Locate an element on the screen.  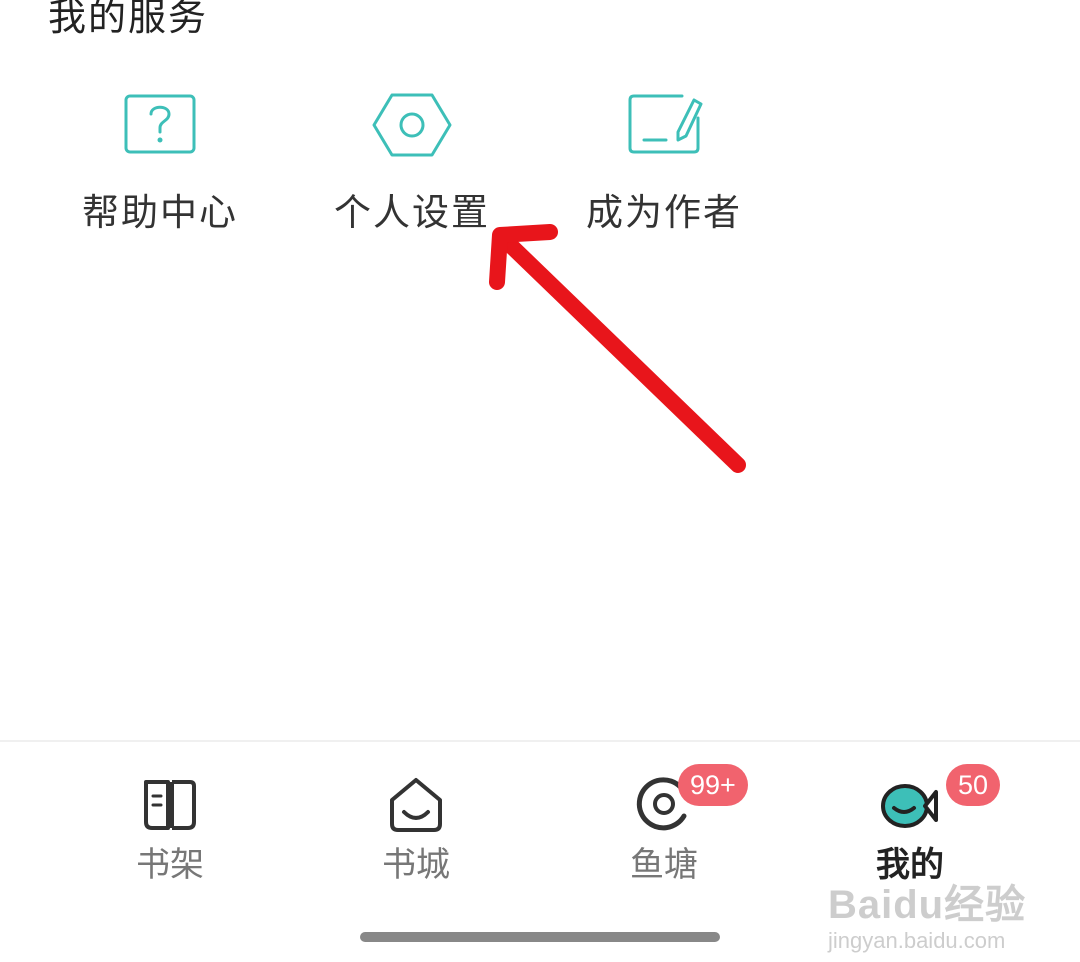
settings-hexagon-icon is located at coordinates (412, 125).